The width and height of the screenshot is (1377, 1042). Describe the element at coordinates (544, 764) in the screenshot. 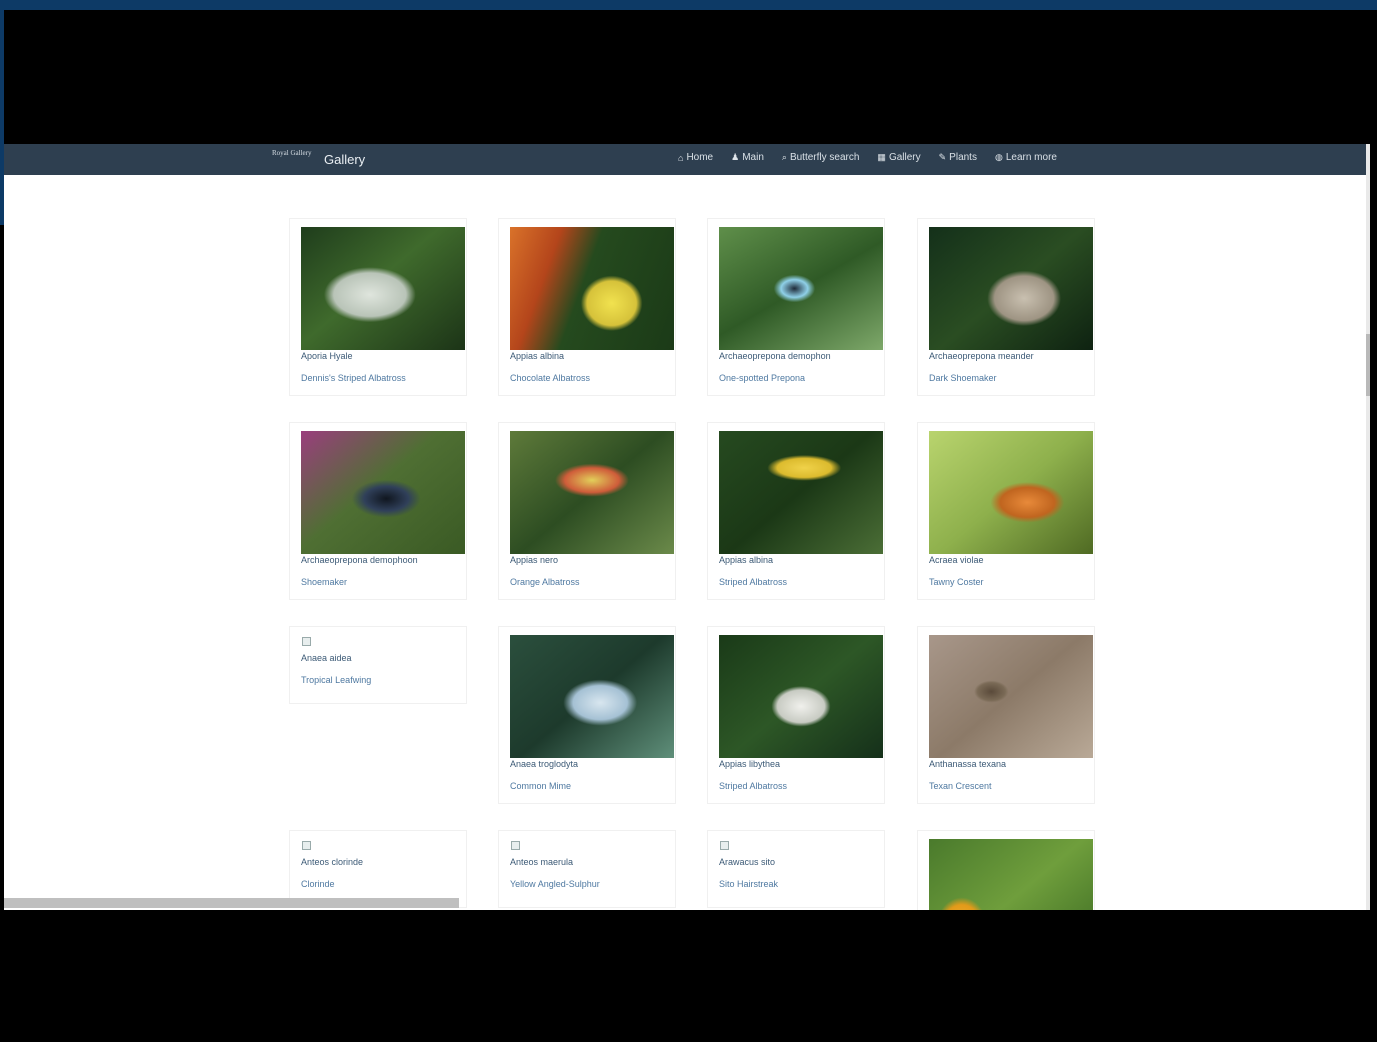

I see `scientific-name: Anaea troglodyta` at that location.